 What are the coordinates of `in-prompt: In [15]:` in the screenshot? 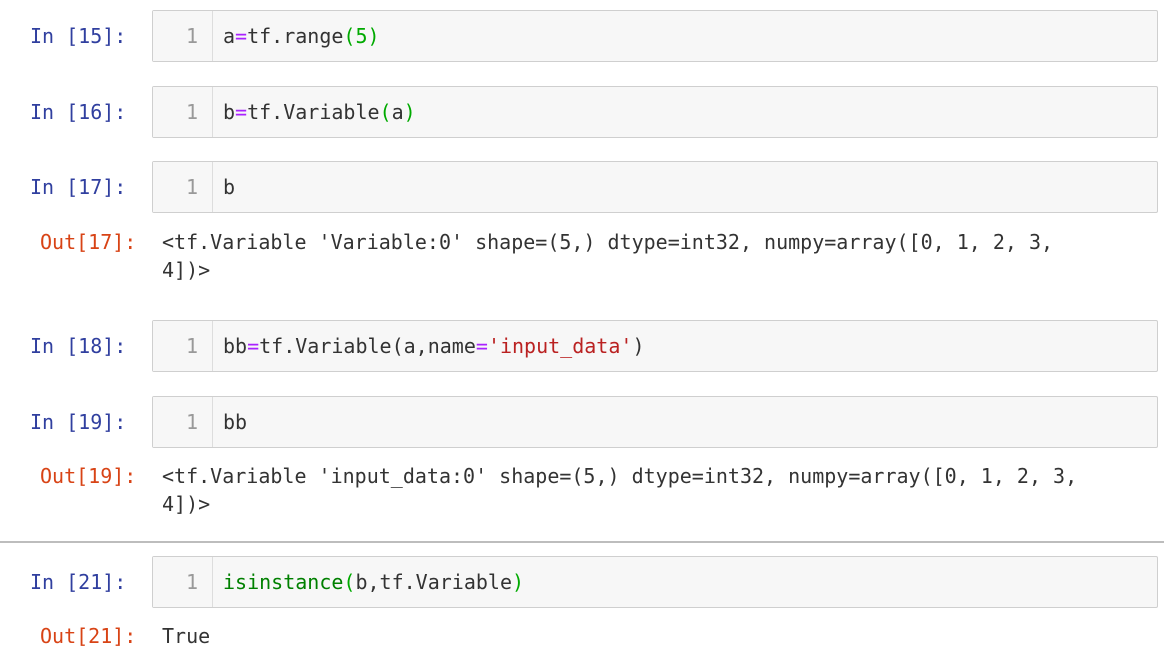 It's located at (78, 36).